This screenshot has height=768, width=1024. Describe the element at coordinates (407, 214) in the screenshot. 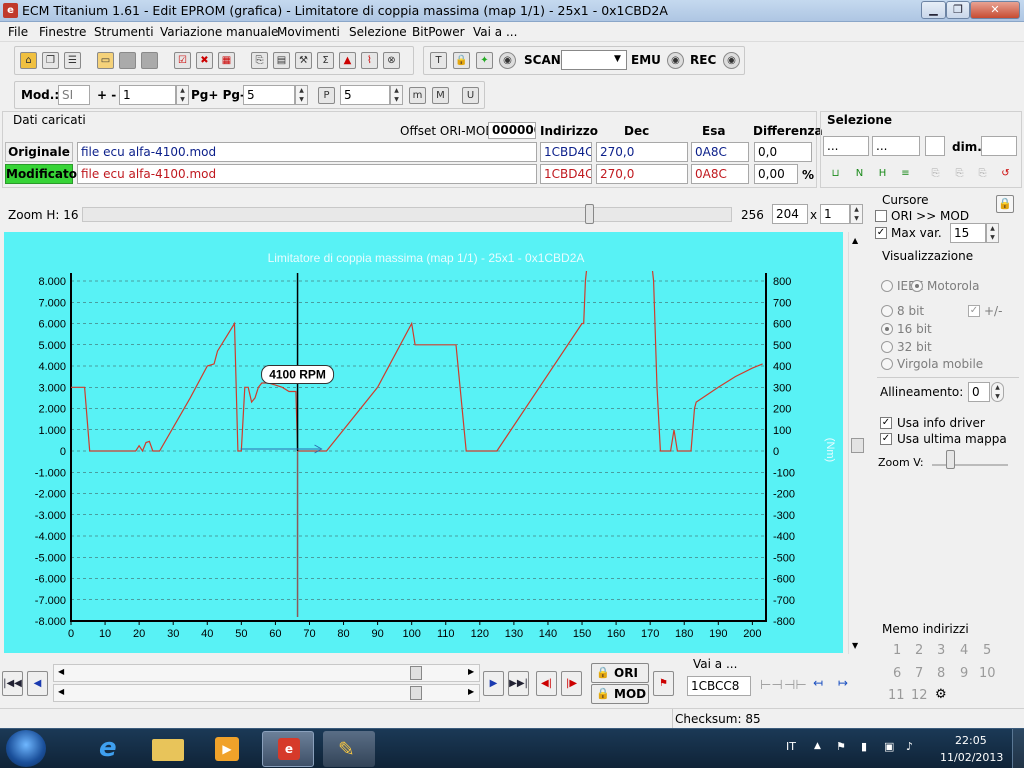

I see `zoom-h-slider` at that location.